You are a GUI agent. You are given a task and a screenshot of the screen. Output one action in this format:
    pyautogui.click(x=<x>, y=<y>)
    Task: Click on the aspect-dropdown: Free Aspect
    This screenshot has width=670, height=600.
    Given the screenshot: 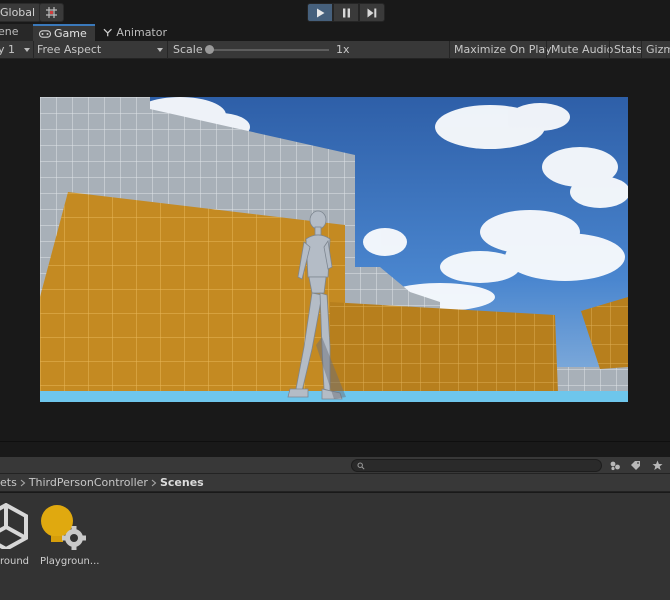 What is the action you would take?
    pyautogui.click(x=69, y=50)
    